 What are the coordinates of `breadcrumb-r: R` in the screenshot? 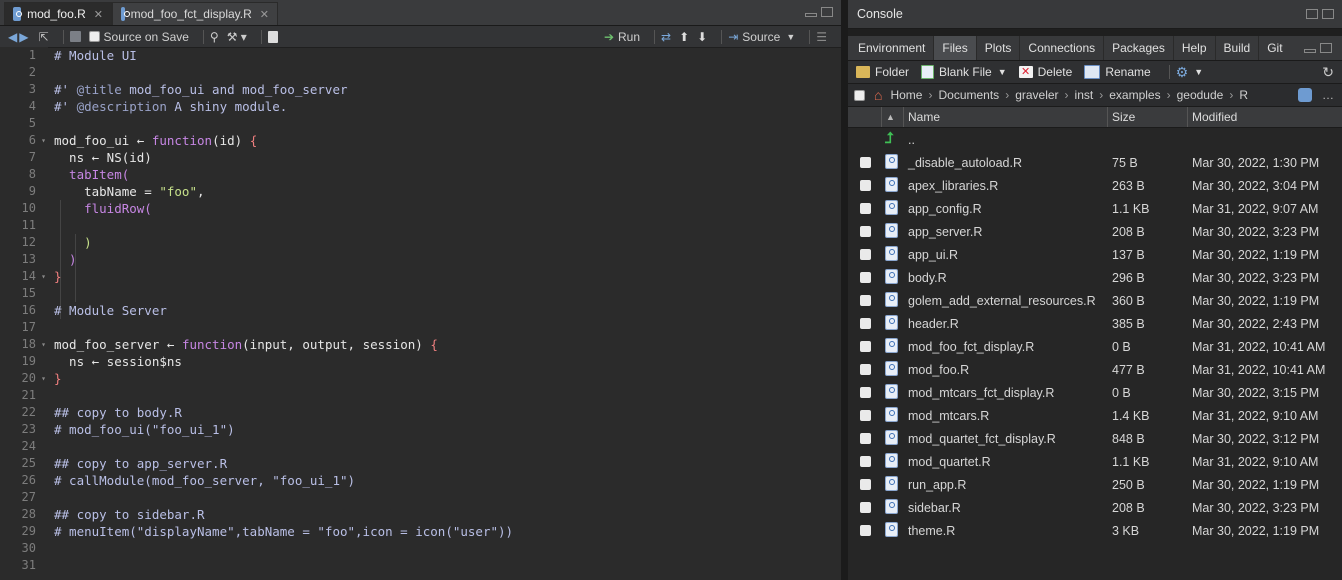 It's located at (1243, 95).